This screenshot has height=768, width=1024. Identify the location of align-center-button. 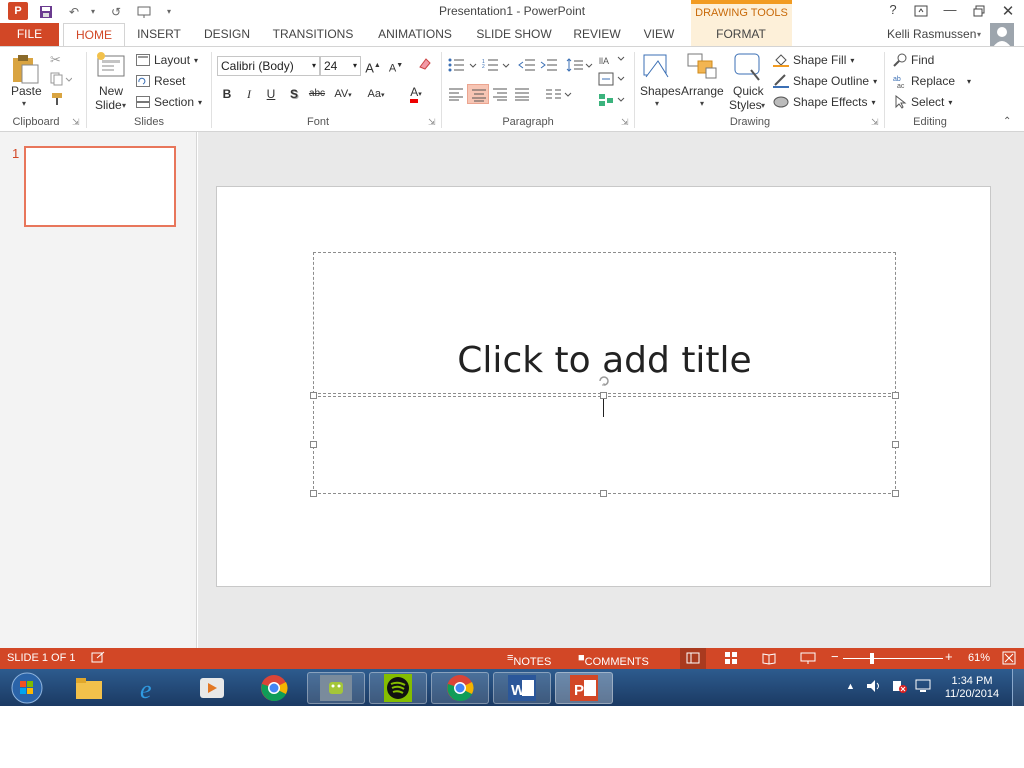
(478, 94).